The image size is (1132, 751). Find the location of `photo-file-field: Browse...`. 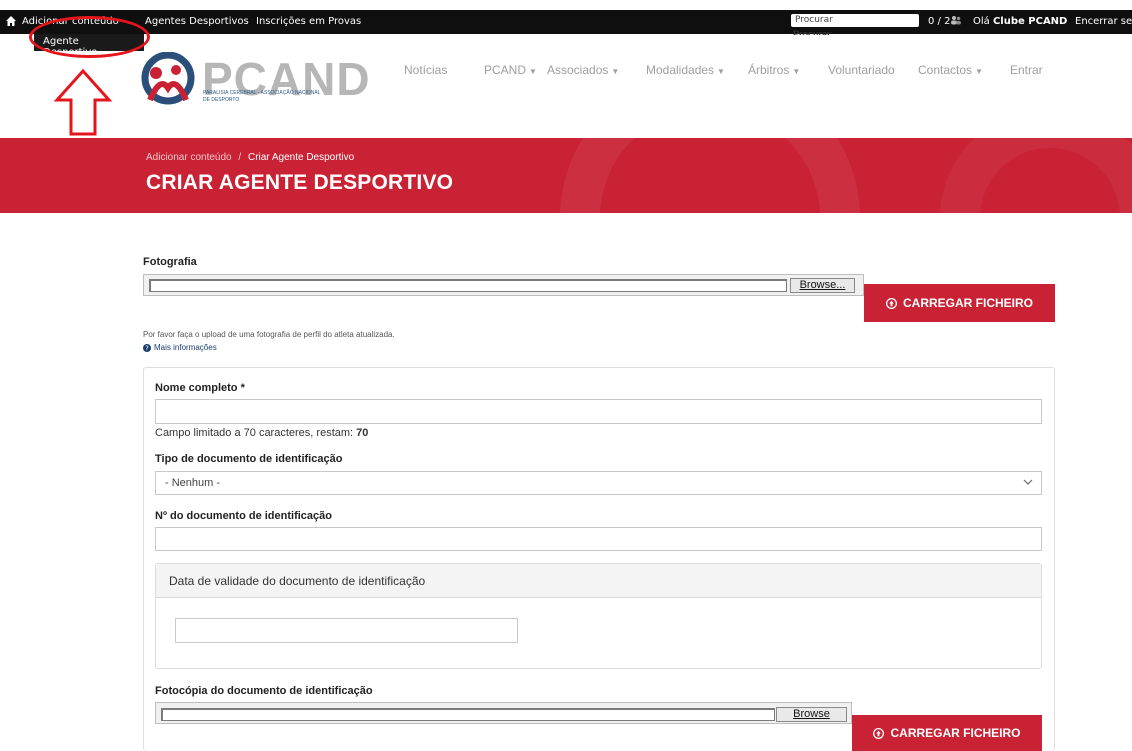

photo-file-field: Browse... is located at coordinates (503, 285).